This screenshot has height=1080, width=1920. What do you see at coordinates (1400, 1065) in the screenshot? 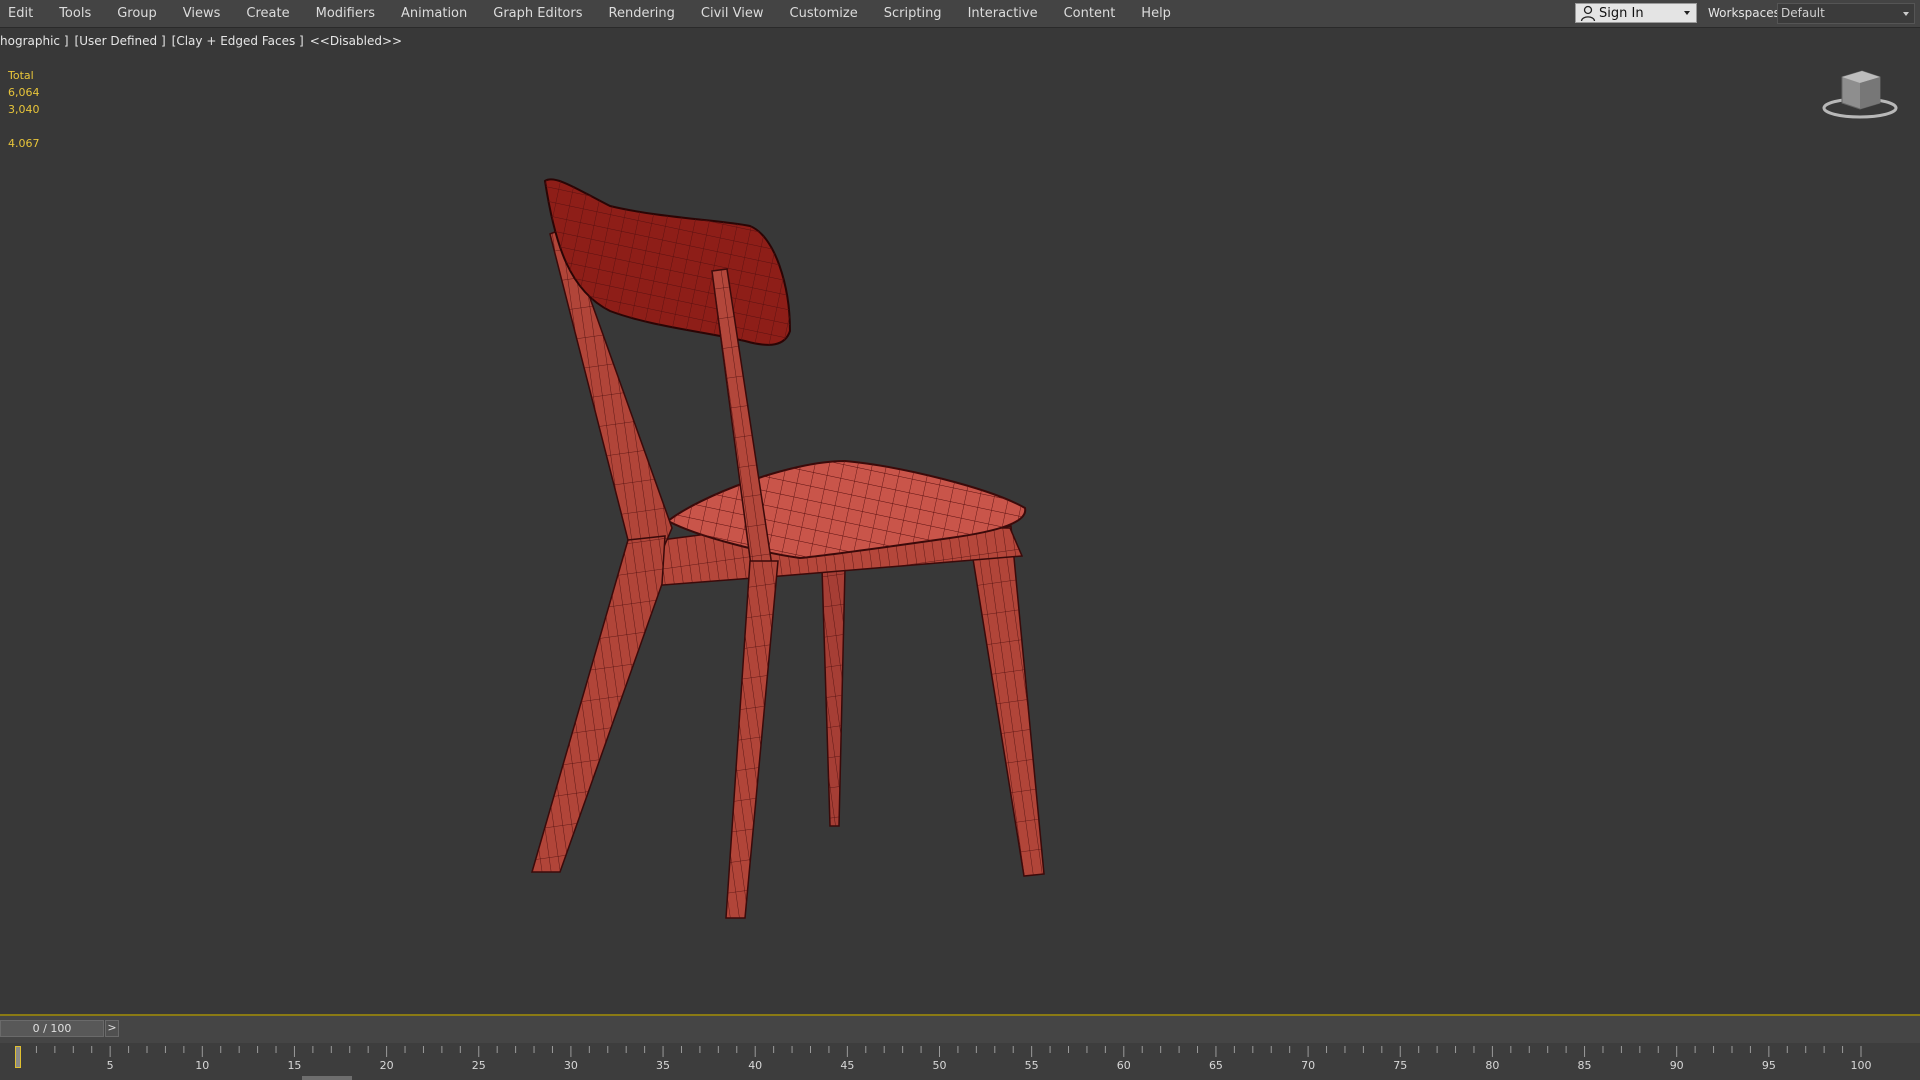
I see `timeline-tick-label: 75` at bounding box center [1400, 1065].